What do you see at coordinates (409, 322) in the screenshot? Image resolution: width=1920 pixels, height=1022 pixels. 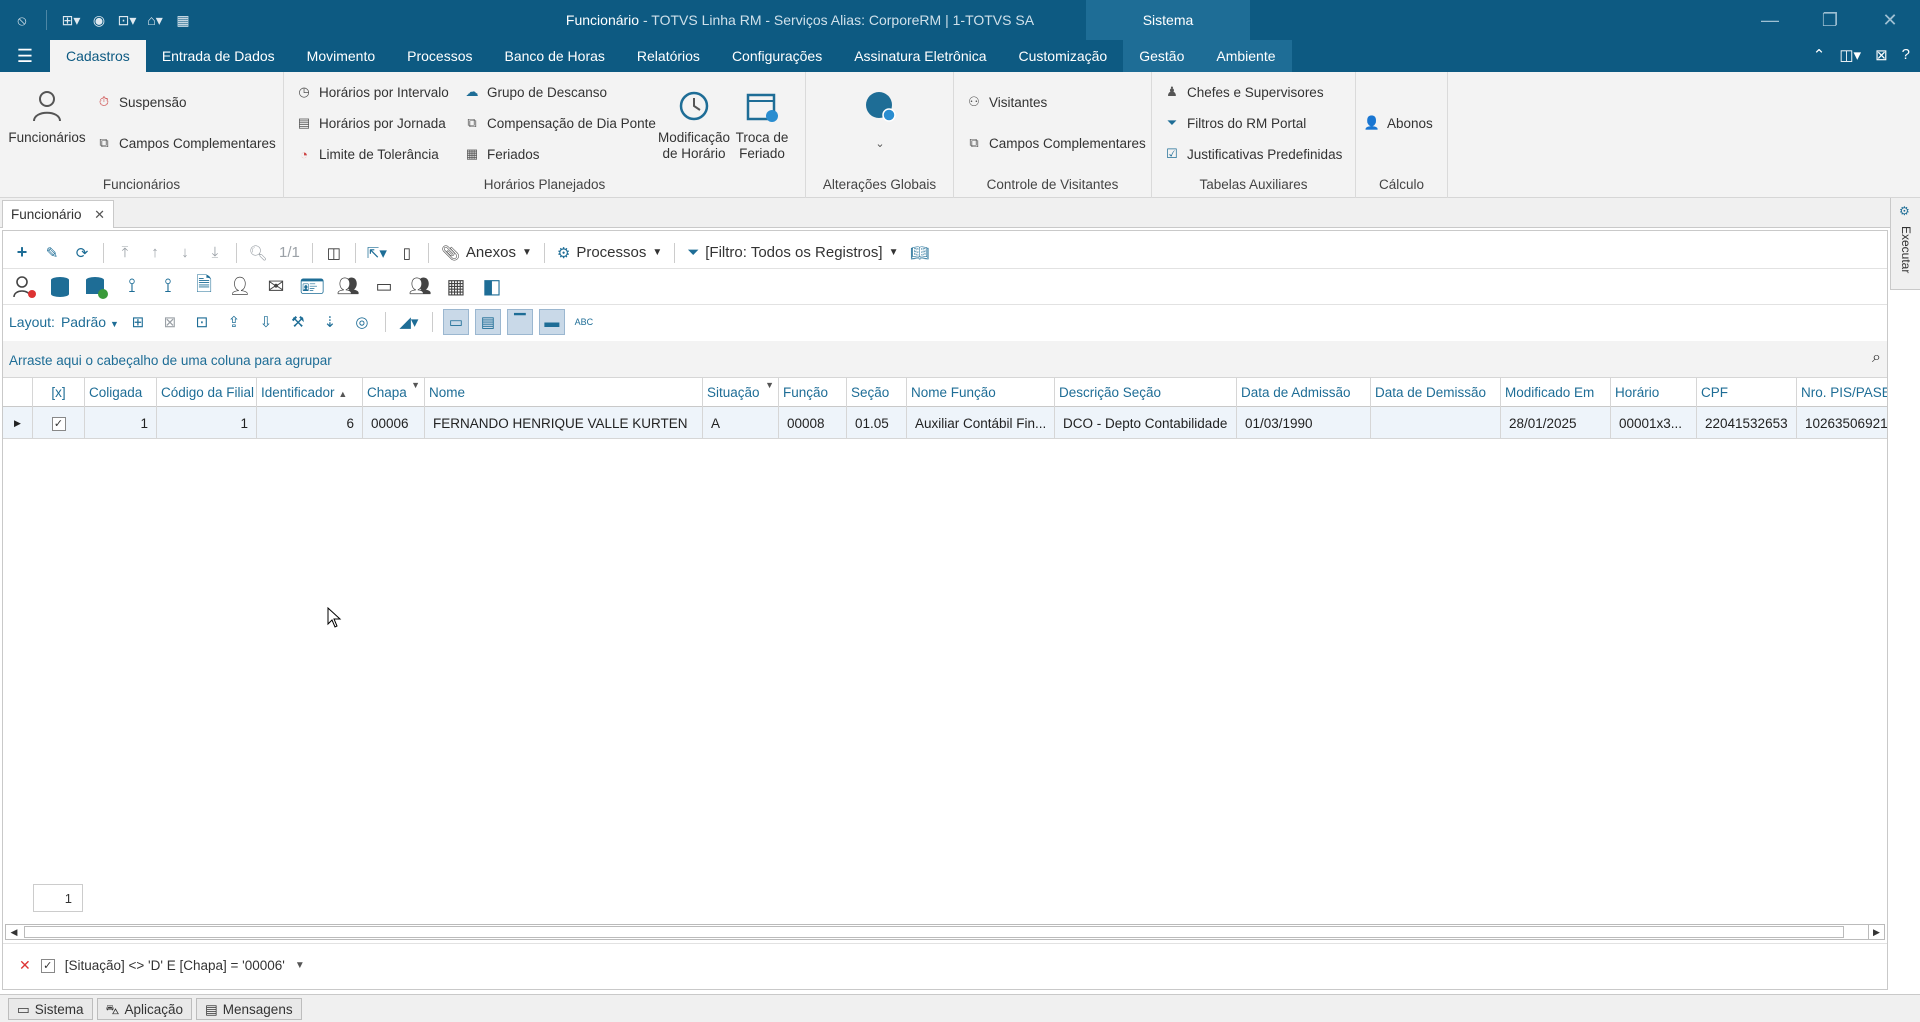 I see `chart-icon: ◢▾` at bounding box center [409, 322].